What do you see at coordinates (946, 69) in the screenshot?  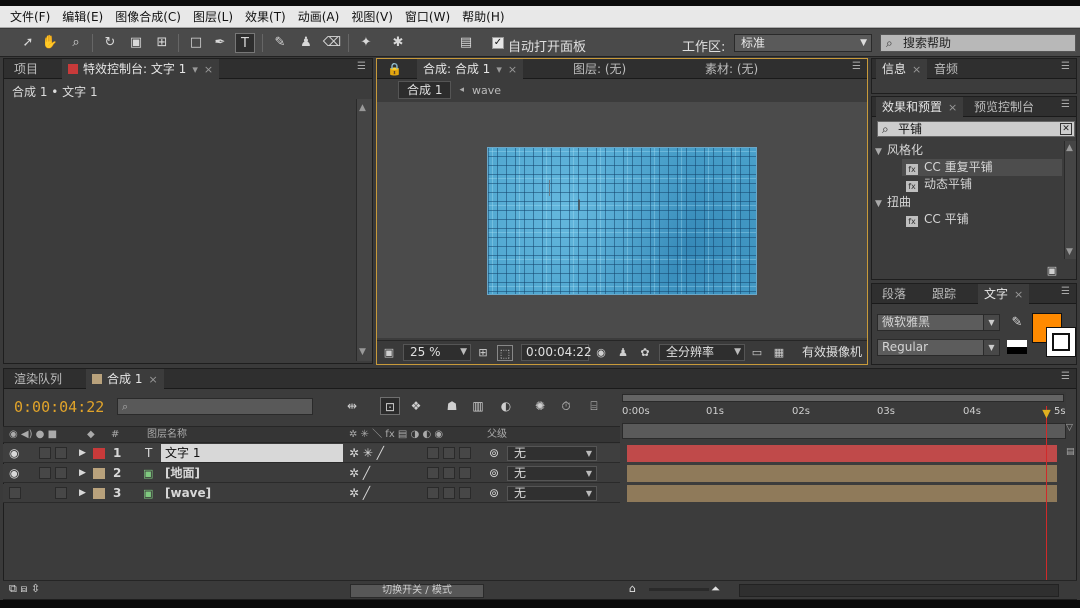 I see `tab-audio: 音频` at bounding box center [946, 69].